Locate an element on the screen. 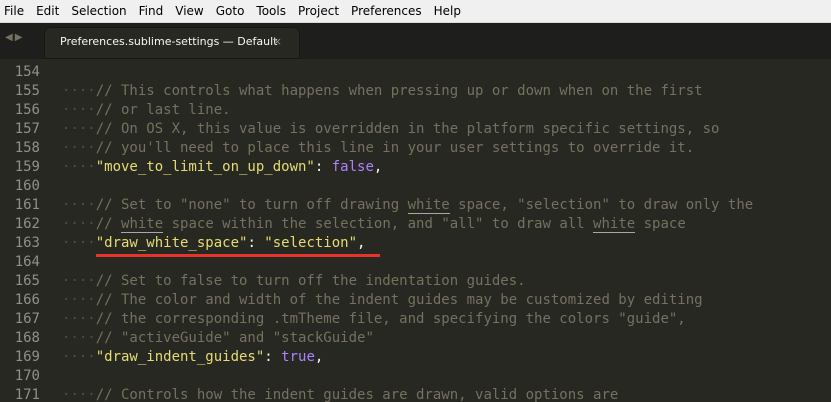  line-number: 165 is located at coordinates (27, 281).